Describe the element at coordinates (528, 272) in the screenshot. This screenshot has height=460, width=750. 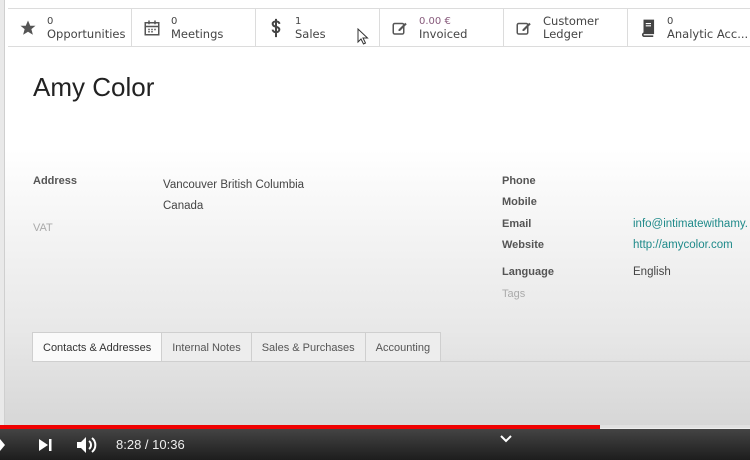
I see `language-label: Language` at that location.